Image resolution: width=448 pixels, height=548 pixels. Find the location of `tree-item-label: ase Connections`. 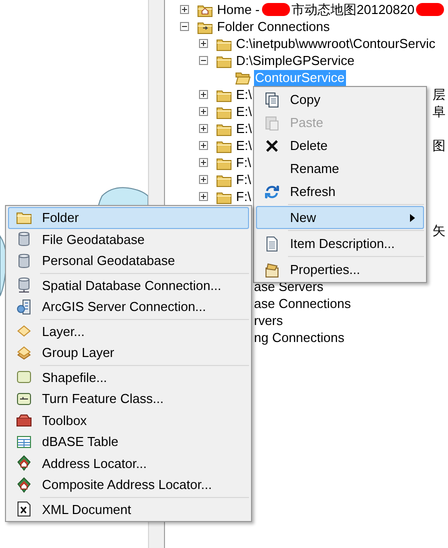

tree-item-label: ase Connections is located at coordinates (302, 304).